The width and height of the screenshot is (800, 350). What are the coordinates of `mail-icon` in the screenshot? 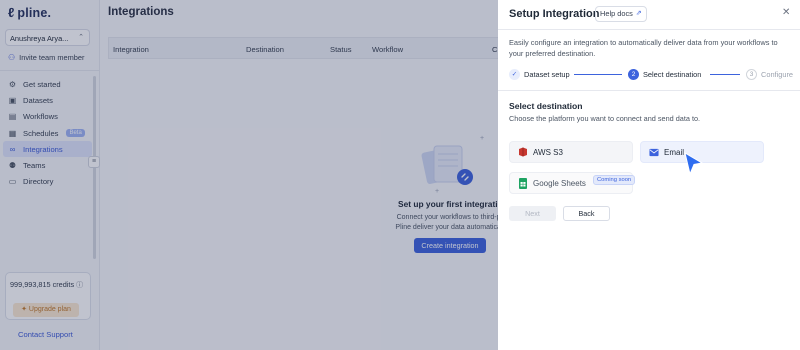 It's located at (654, 152).